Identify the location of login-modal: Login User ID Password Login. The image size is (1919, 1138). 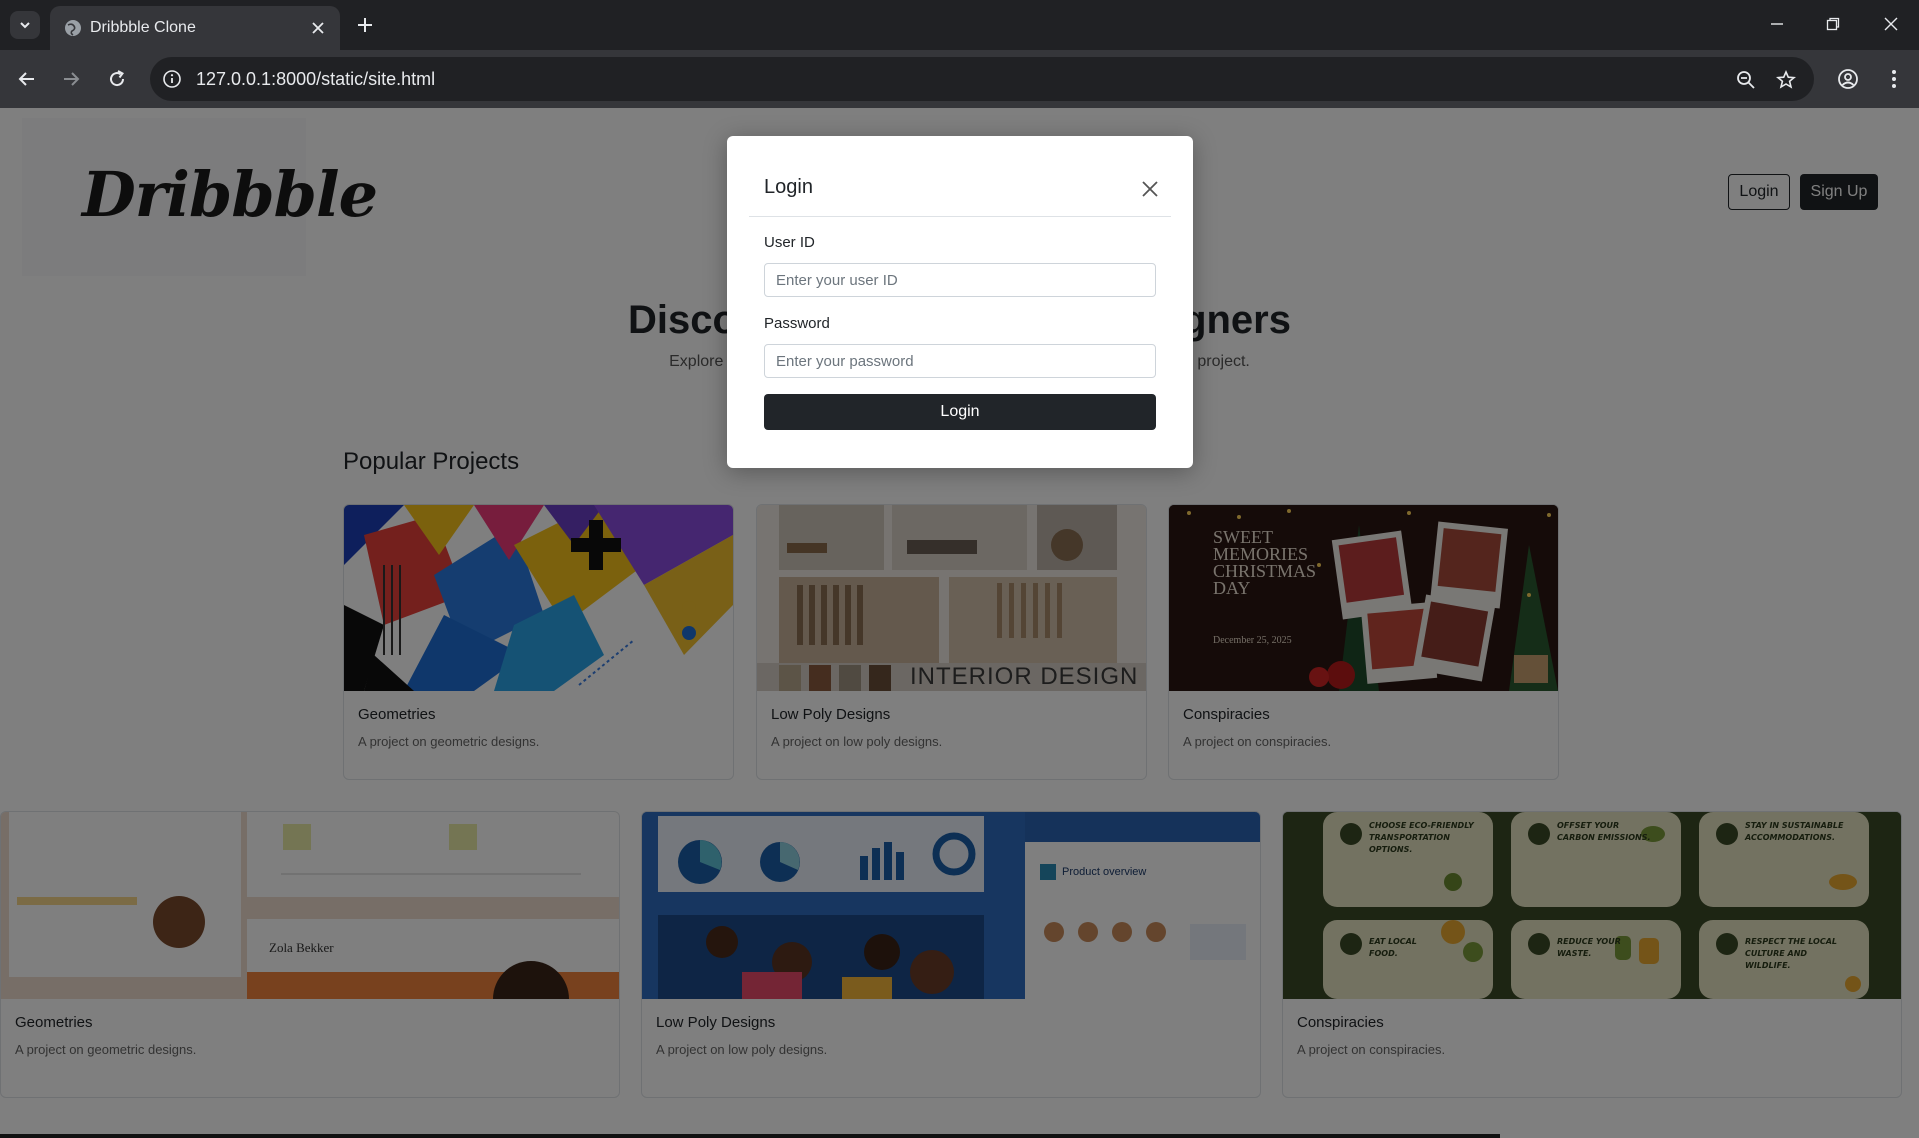
(960, 302).